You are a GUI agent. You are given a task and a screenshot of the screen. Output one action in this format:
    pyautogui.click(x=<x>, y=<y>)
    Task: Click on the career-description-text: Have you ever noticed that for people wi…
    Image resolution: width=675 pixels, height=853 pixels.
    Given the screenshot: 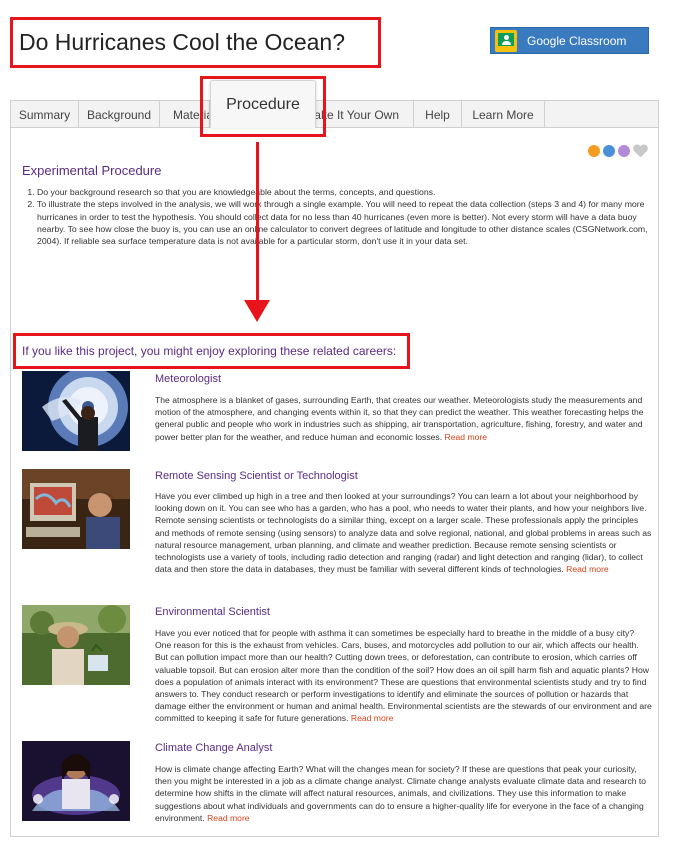 What is the action you would take?
    pyautogui.click(x=403, y=676)
    